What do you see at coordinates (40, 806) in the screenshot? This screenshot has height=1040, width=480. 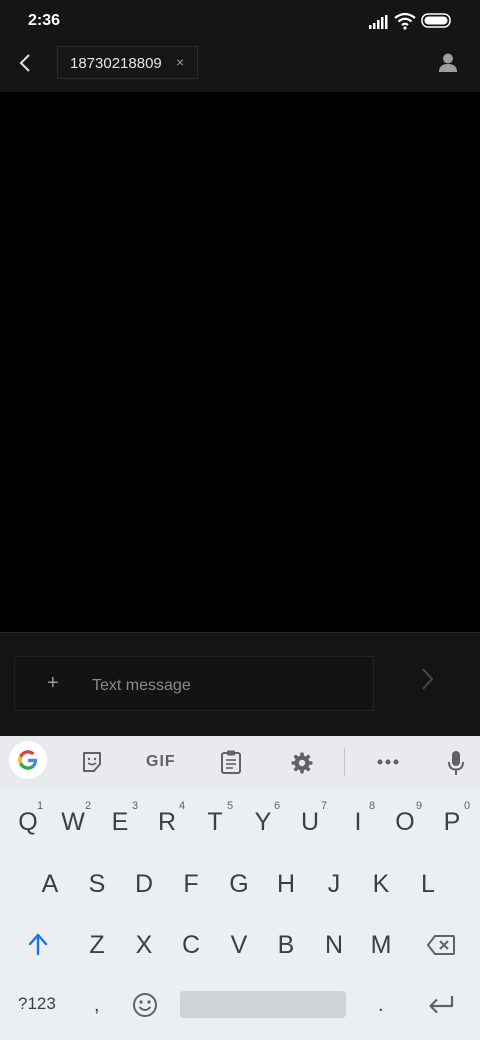 I see `key-q-hint: 1` at bounding box center [40, 806].